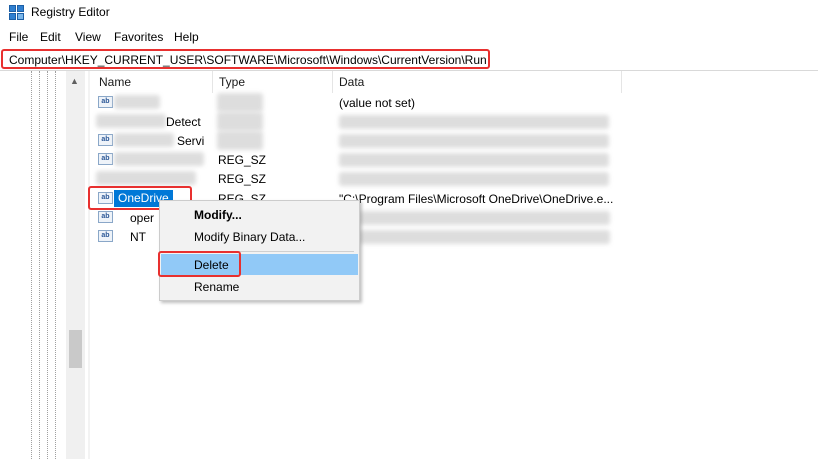 This screenshot has width=818, height=459. Describe the element at coordinates (75, 265) in the screenshot. I see `tree-scrollbar: ▲` at that location.